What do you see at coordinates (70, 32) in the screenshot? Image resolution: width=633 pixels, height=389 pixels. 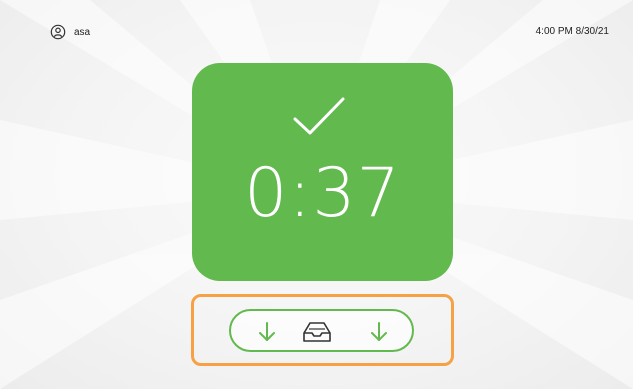 I see `user-info: asa` at bounding box center [70, 32].